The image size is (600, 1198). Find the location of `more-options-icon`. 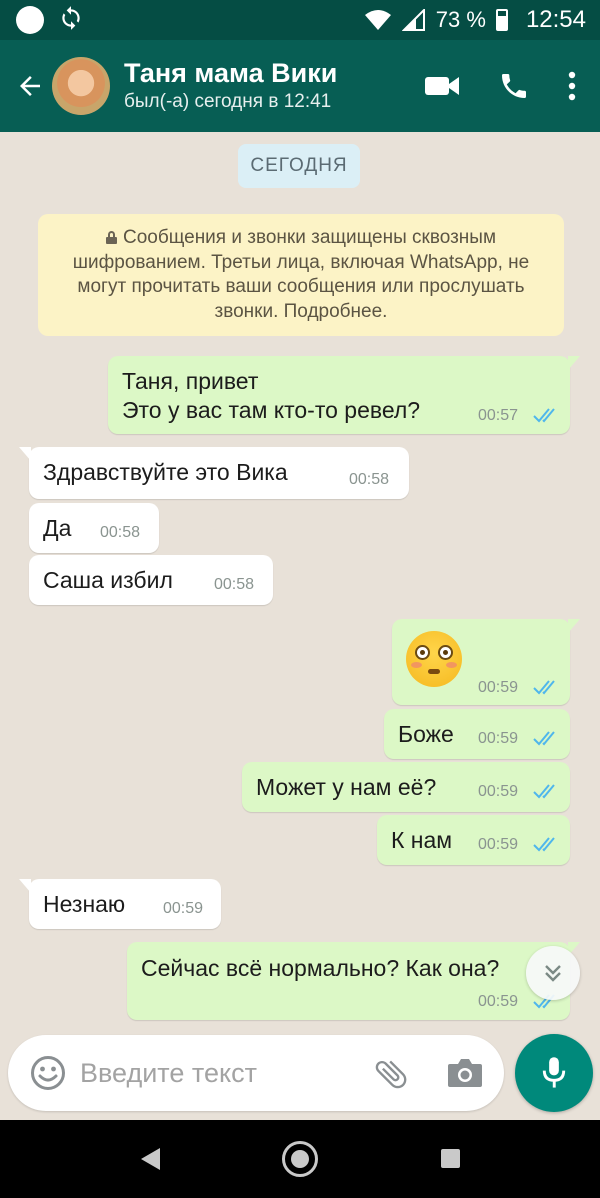

more-options-icon is located at coordinates (572, 86).